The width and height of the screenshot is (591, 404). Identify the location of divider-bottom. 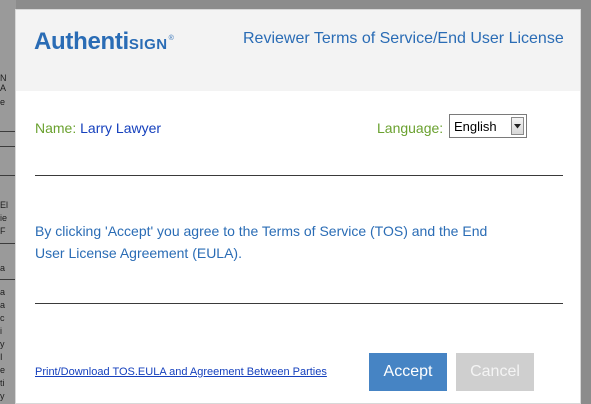
(299, 303).